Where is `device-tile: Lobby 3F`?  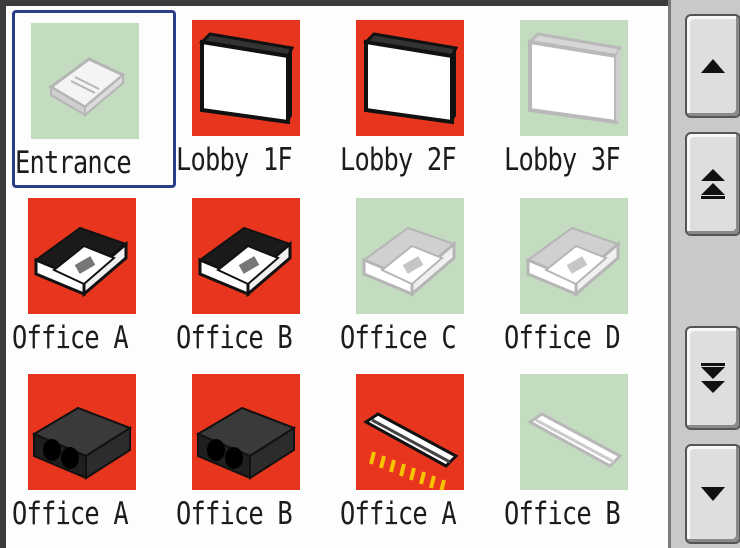 device-tile: Lobby 3F is located at coordinates (586, 99).